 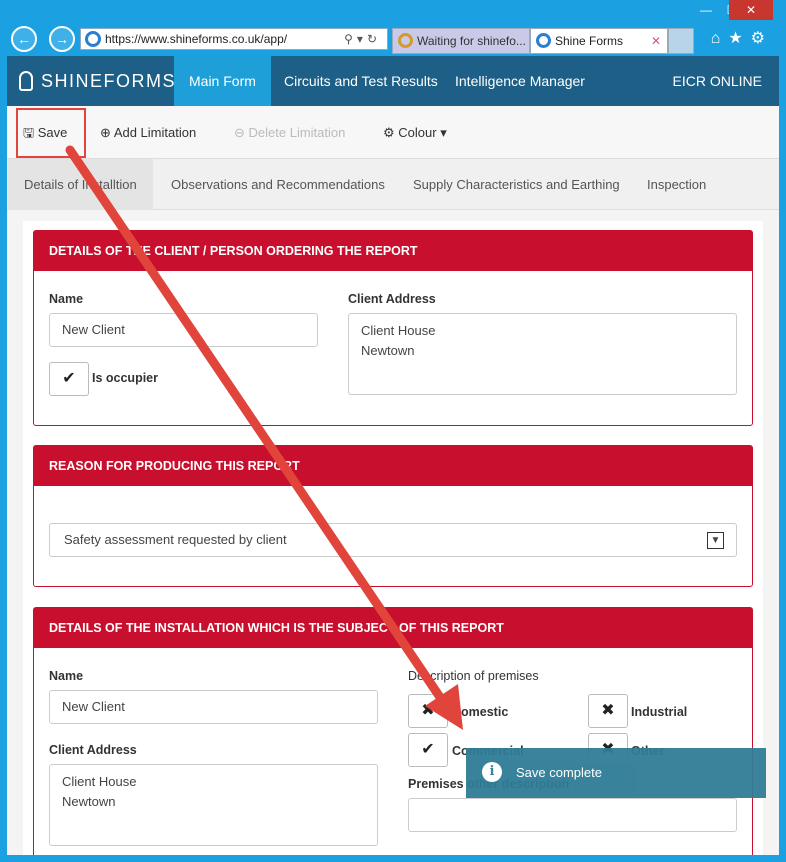 What do you see at coordinates (392, 299) in the screenshot?
I see `client-address-label: Client Address` at bounding box center [392, 299].